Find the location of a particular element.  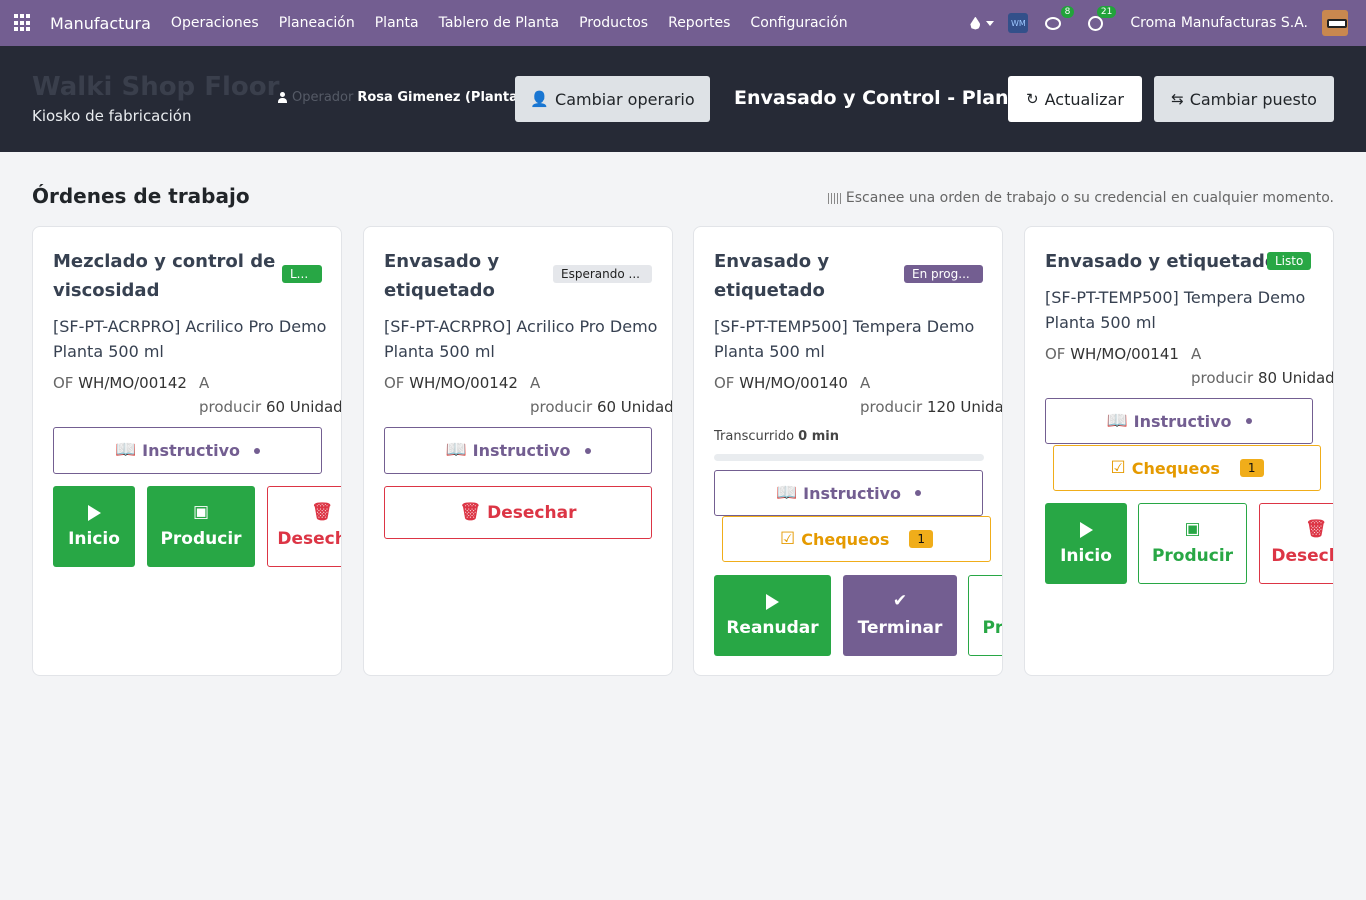

menu-productos: Productos is located at coordinates (613, 23).